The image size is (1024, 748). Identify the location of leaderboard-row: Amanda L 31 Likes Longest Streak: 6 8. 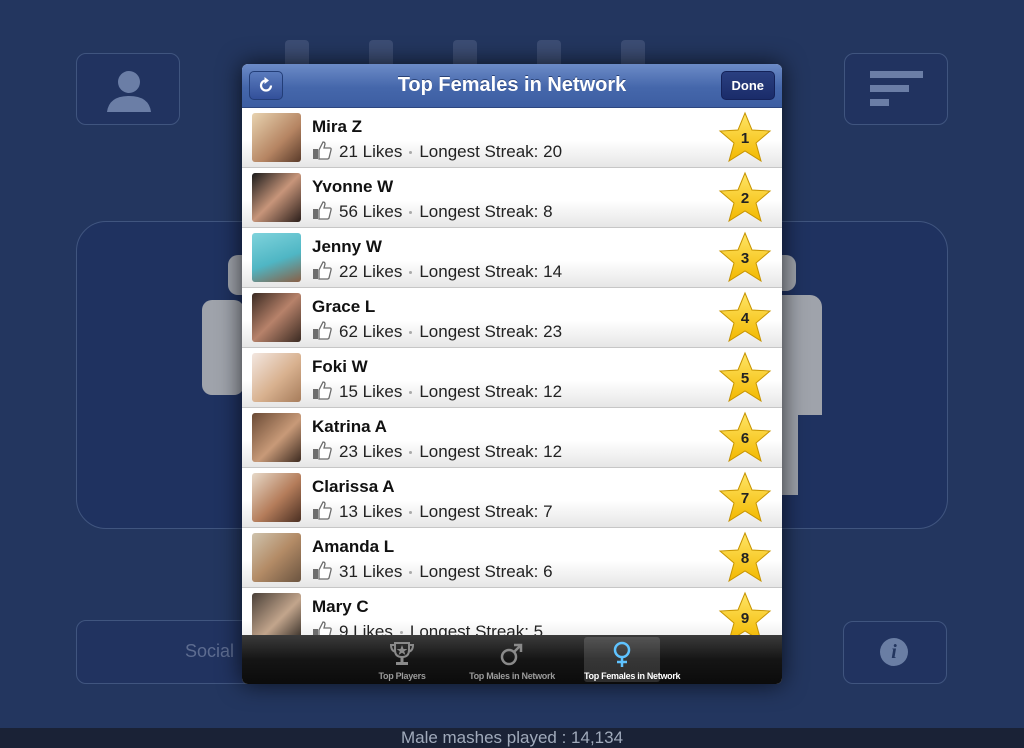
(512, 558).